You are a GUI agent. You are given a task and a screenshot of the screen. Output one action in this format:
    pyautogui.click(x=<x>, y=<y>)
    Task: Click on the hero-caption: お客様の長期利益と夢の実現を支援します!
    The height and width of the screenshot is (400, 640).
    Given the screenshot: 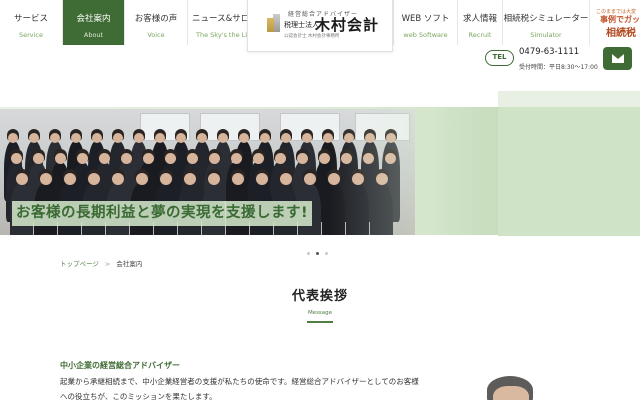 What is the action you would take?
    pyautogui.click(x=162, y=213)
    